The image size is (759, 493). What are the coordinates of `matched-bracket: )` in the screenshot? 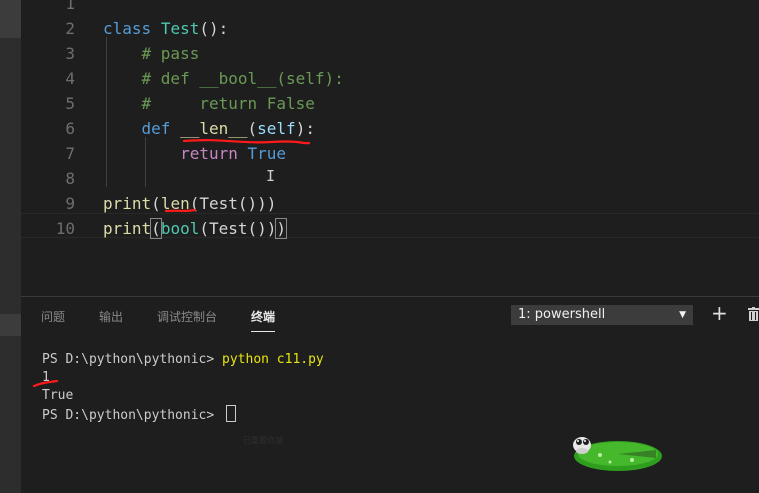 It's located at (281, 228).